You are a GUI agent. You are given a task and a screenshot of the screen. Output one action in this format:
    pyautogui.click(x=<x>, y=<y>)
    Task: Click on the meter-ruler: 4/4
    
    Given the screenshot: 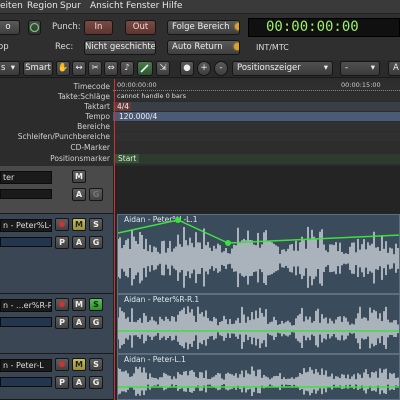 What is the action you would take?
    pyautogui.click(x=256, y=106)
    